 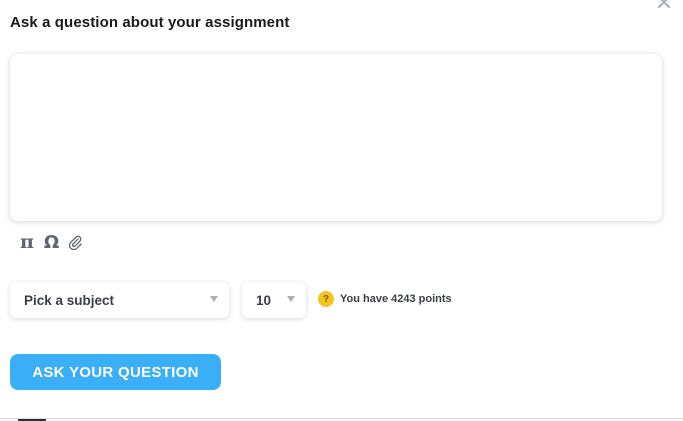 I want to click on editor-toolbar: π Ω, so click(x=56, y=242).